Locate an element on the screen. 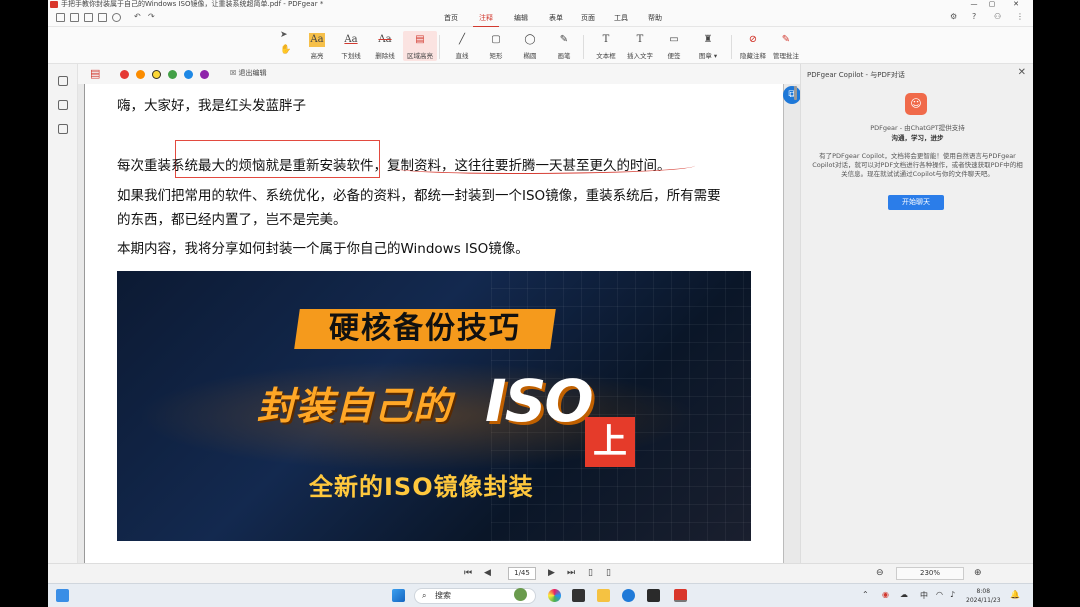  ribbon-tab-bar: ↶ ↷ 首页 注释 编辑 表单 页面 工具 帮助 ⚙ ? ⚇ ⋮ is located at coordinates (540, 18).